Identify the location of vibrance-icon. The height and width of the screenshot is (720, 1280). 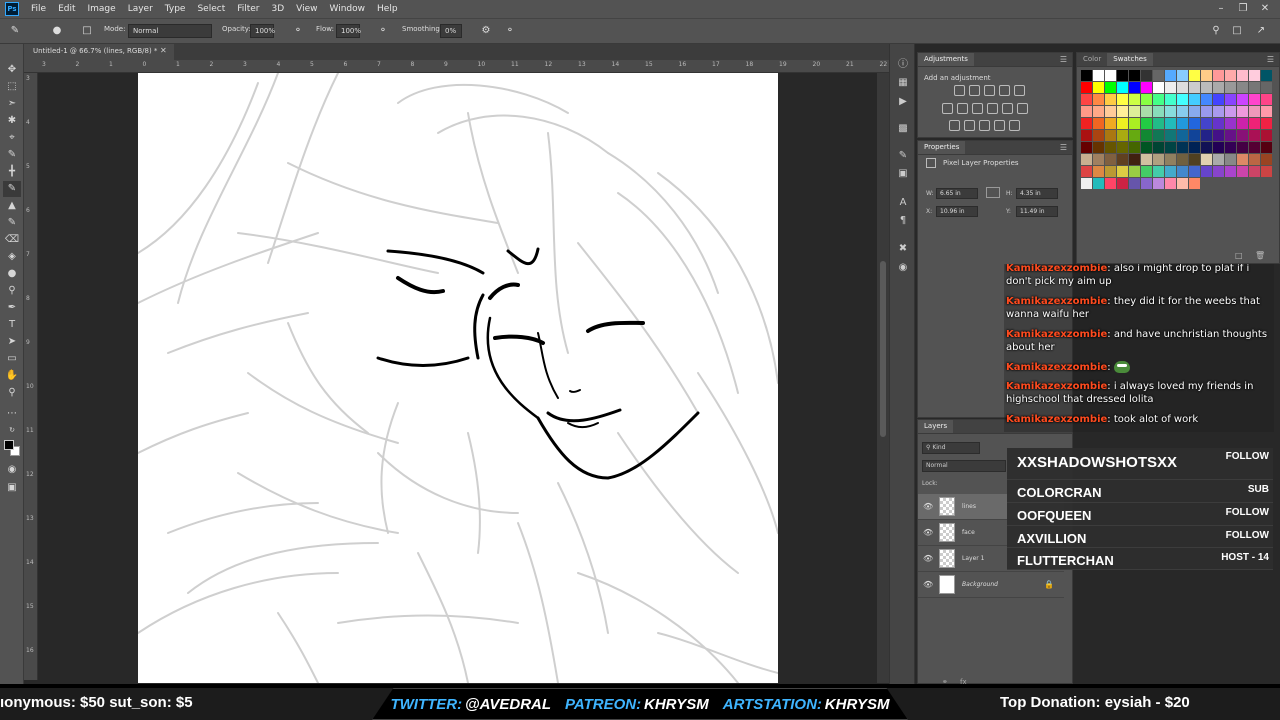
(1019, 90).